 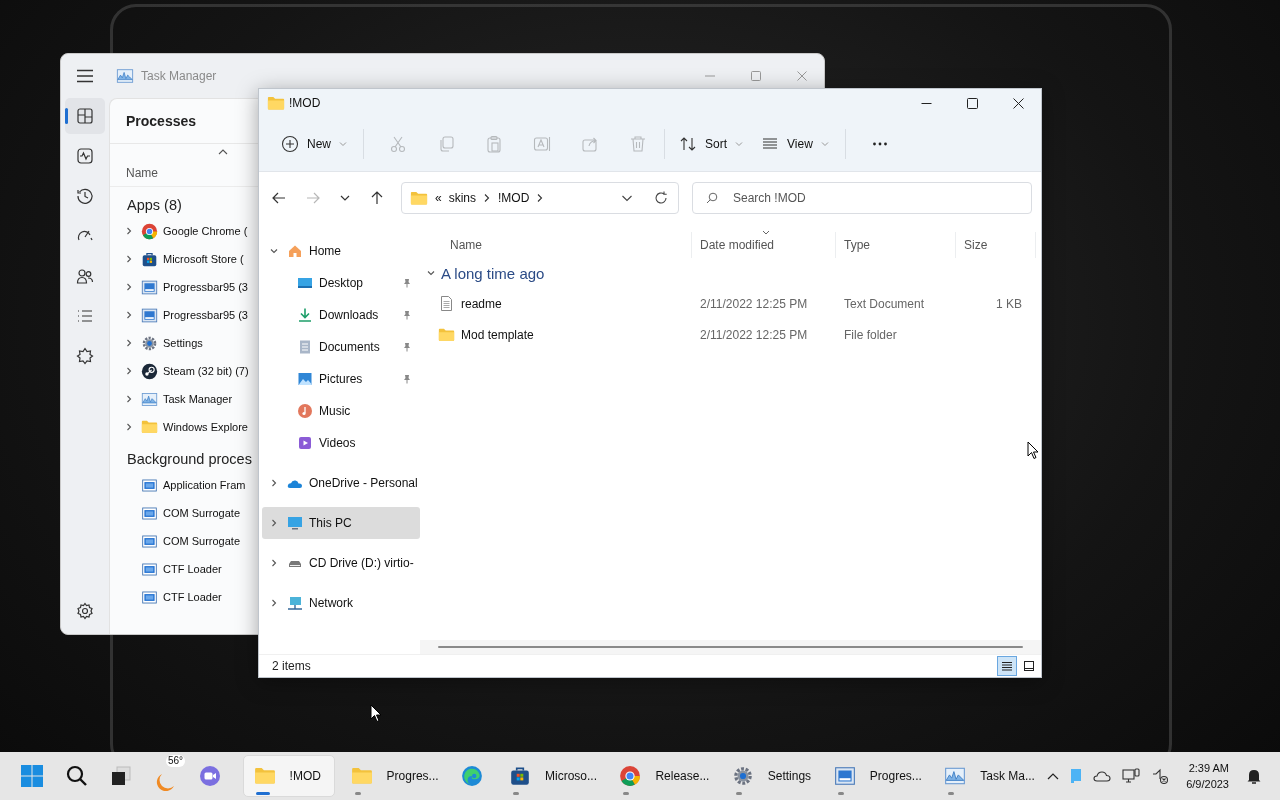 I want to click on window-title: Task Manager, so click(x=179, y=76).